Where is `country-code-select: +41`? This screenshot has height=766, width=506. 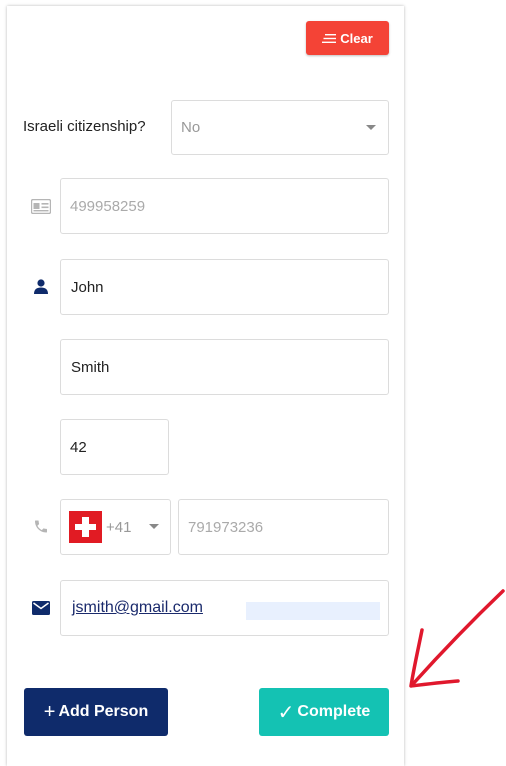
country-code-select: +41 is located at coordinates (115, 527).